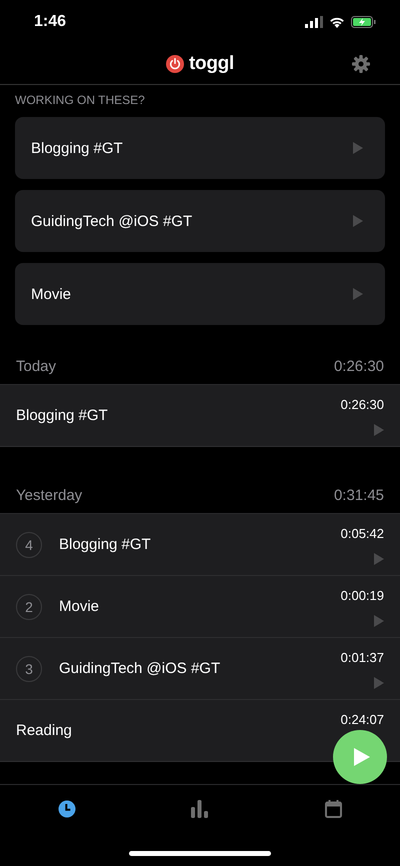 The width and height of the screenshot is (400, 866). Describe the element at coordinates (362, 657) in the screenshot. I see `entry-duration: 0:01:37` at that location.